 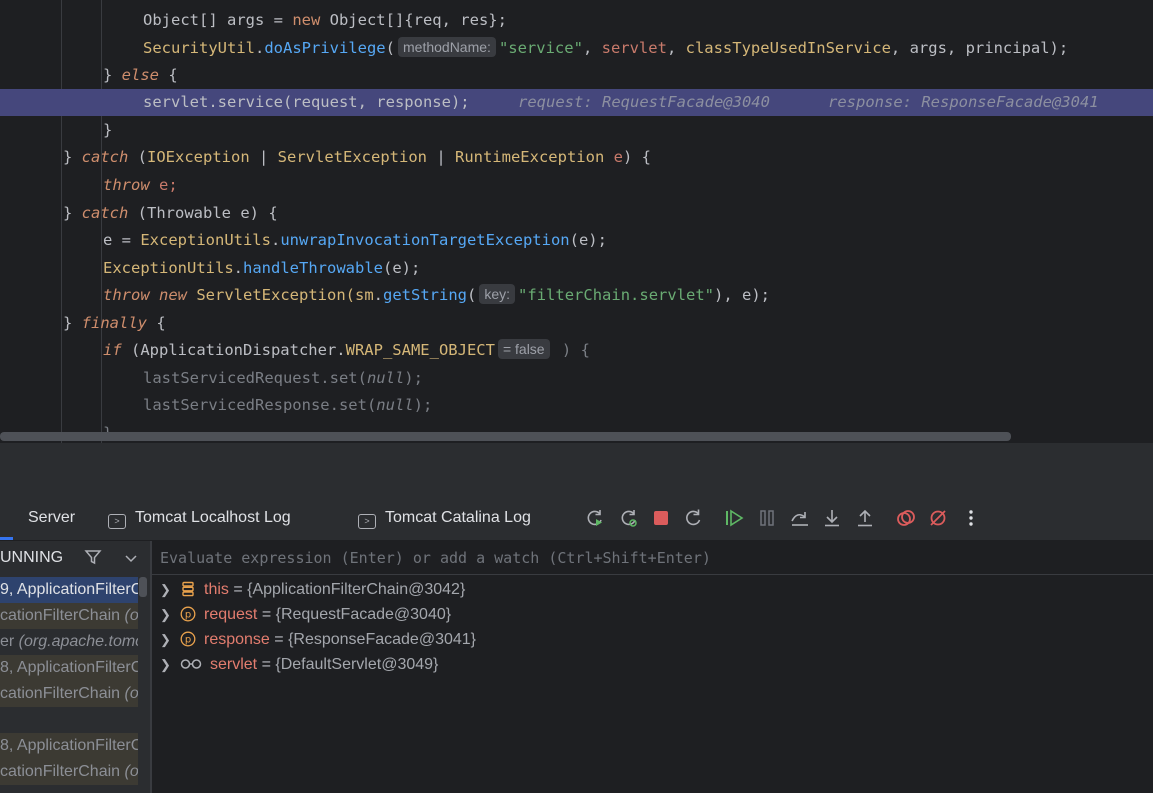 What do you see at coordinates (188, 640) in the screenshot?
I see `svg-text: p` at bounding box center [188, 640].